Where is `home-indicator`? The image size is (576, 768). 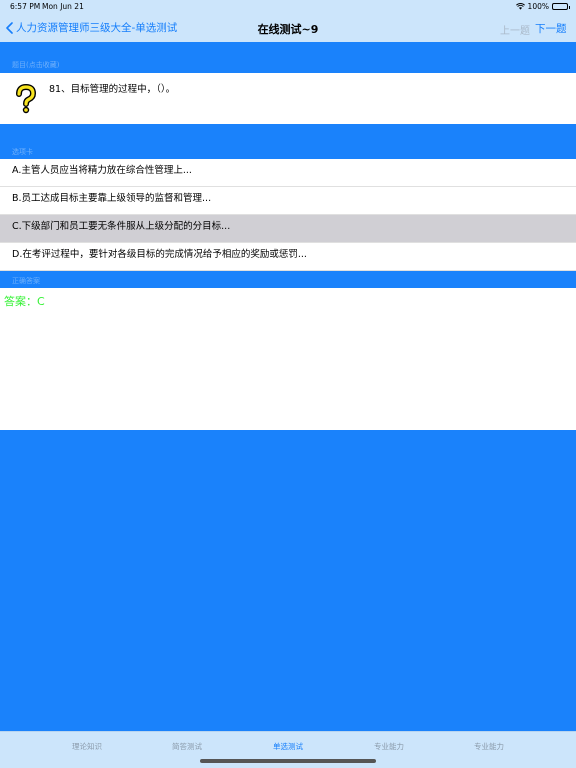 home-indicator is located at coordinates (288, 761).